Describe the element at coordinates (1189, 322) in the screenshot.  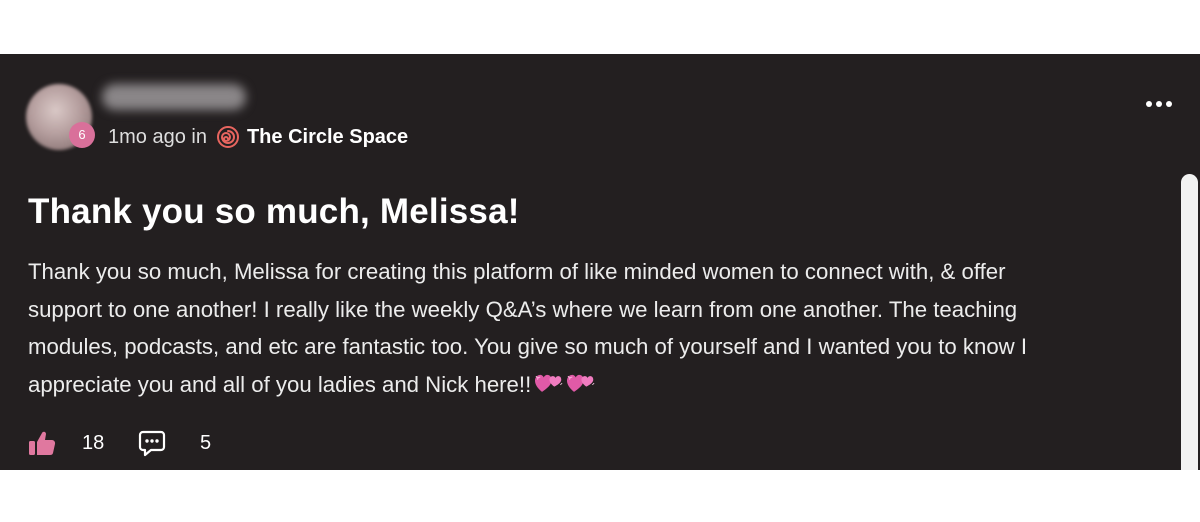
I see `scrollbar` at that location.